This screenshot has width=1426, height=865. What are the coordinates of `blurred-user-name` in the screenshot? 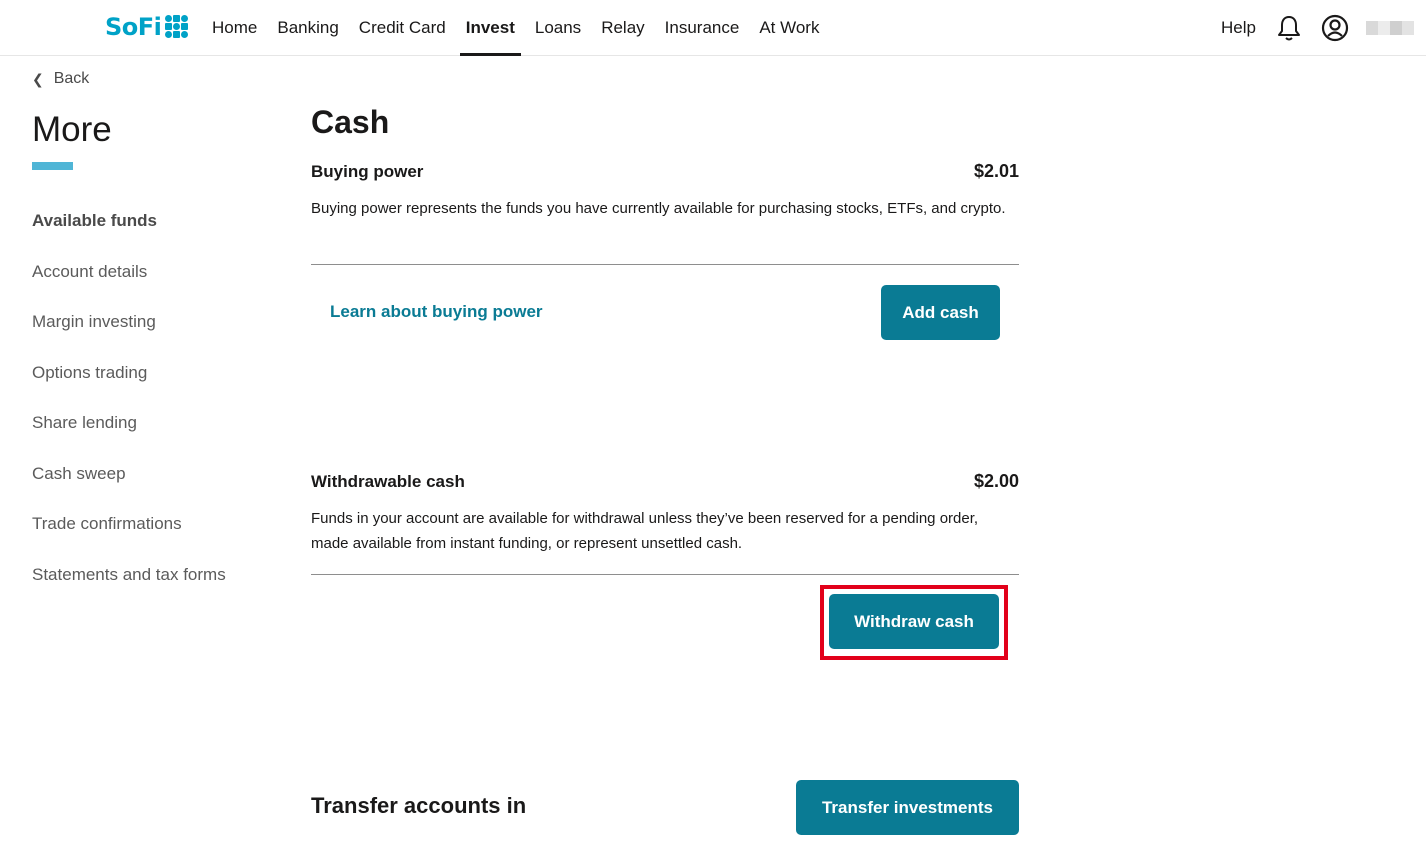 It's located at (1390, 28).